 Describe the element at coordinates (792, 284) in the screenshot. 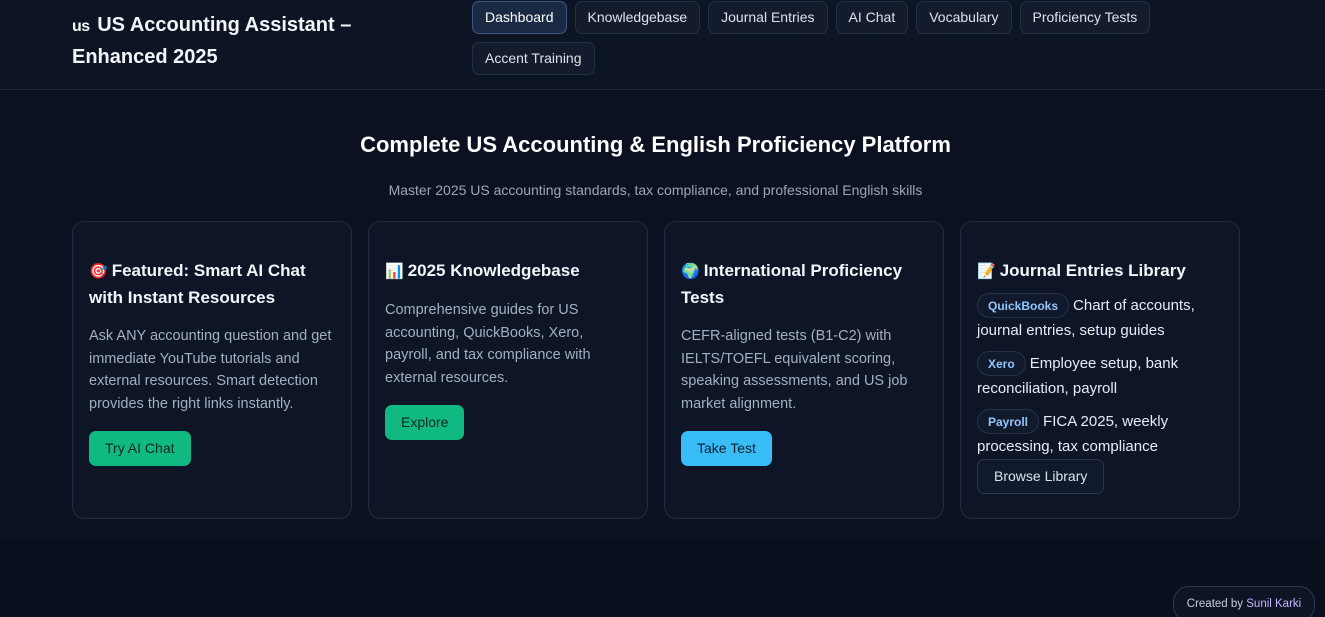

I see `card-title-text: International Proficiency Tests` at that location.